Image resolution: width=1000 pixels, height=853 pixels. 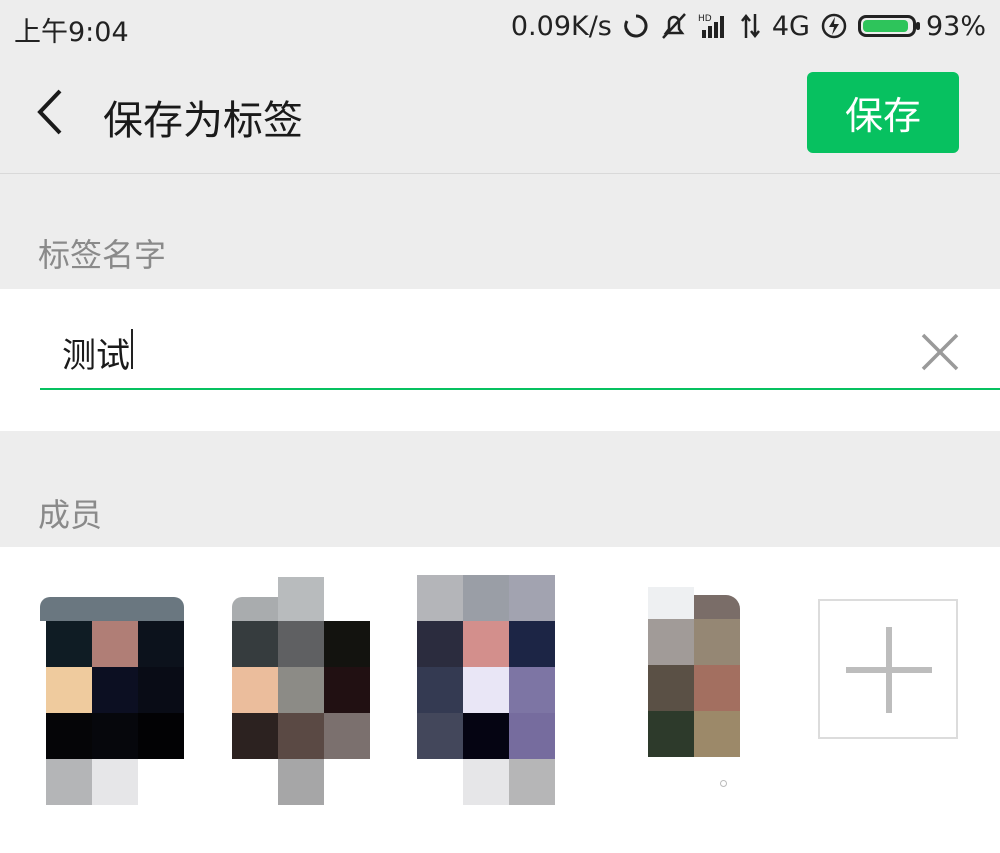 I want to click on tag-name-label: 标签名字, so click(x=102, y=255).